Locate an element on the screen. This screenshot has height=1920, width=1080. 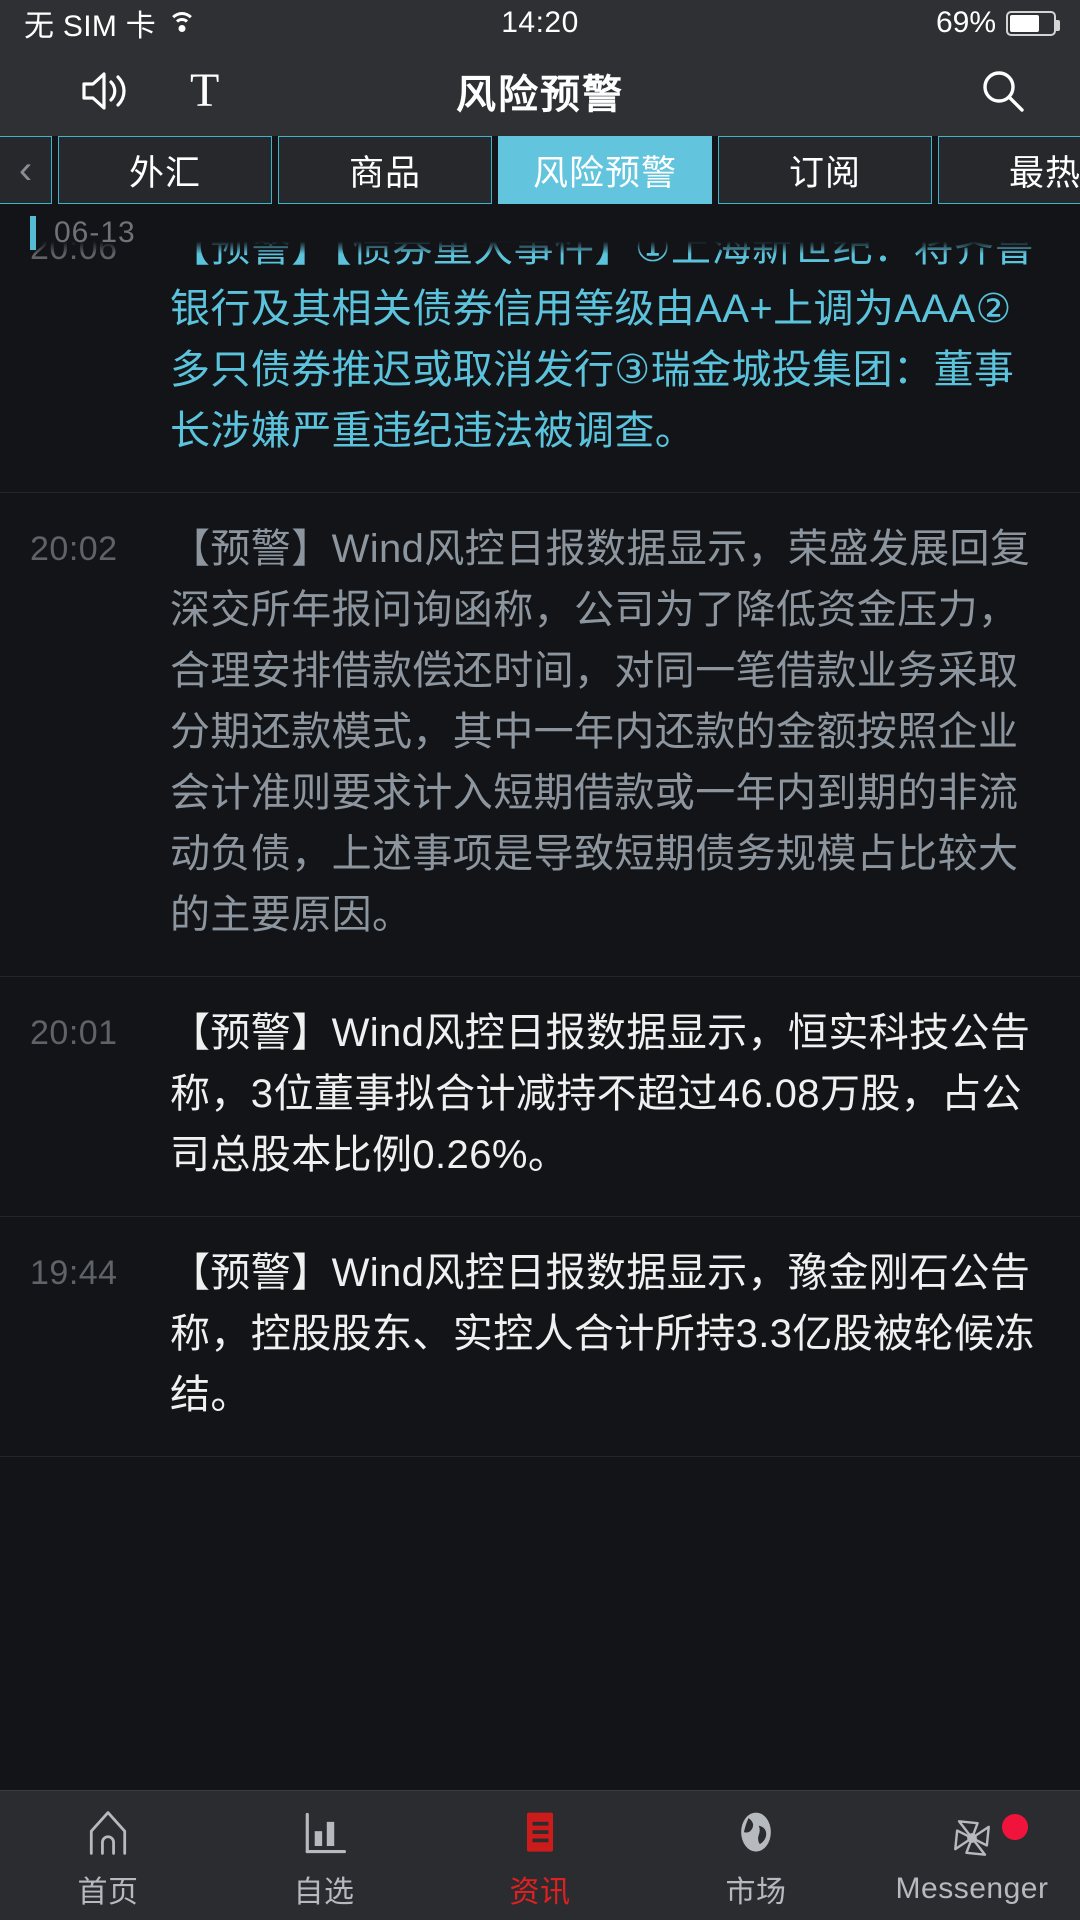
bottom-tab-label: 资讯 is located at coordinates (540, 1892).